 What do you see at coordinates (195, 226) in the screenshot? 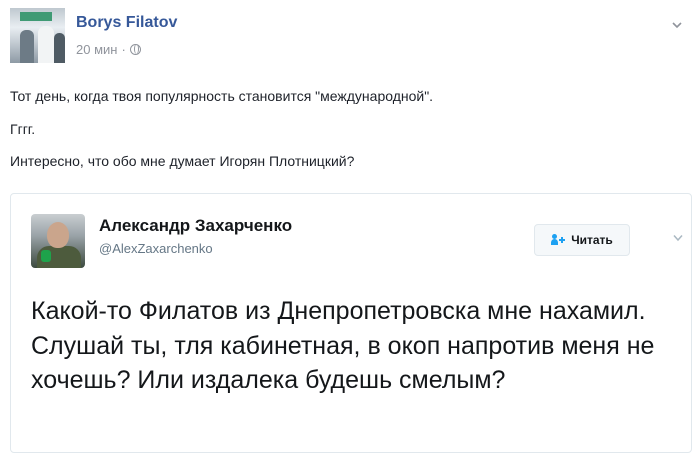
I see `tweet-author-name: Александр Захарченко` at bounding box center [195, 226].